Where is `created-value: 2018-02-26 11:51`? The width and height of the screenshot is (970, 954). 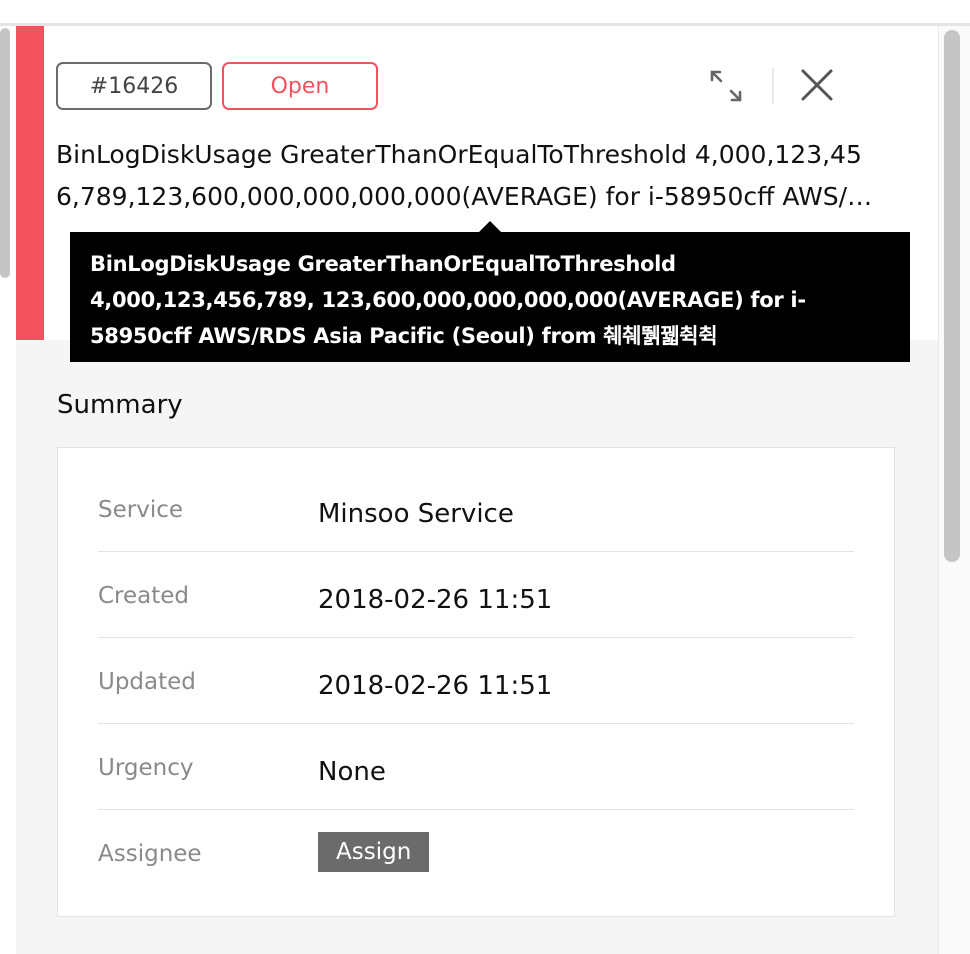 created-value: 2018-02-26 11:51 is located at coordinates (435, 600).